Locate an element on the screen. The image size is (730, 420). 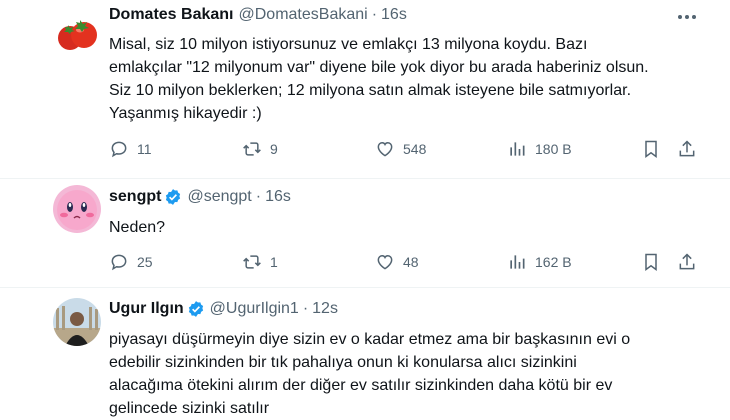
like-button: 548 is located at coordinates (400, 149).